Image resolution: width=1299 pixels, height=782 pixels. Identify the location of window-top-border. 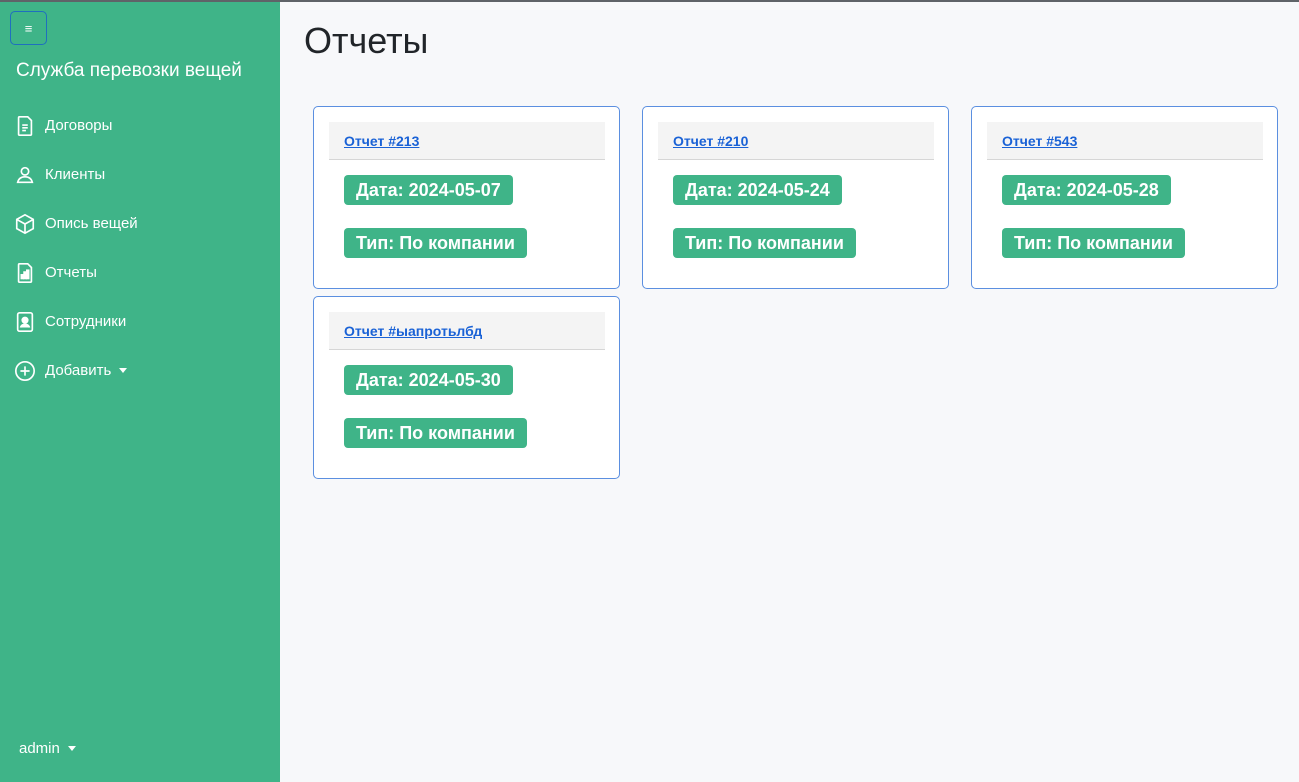
(649, 1).